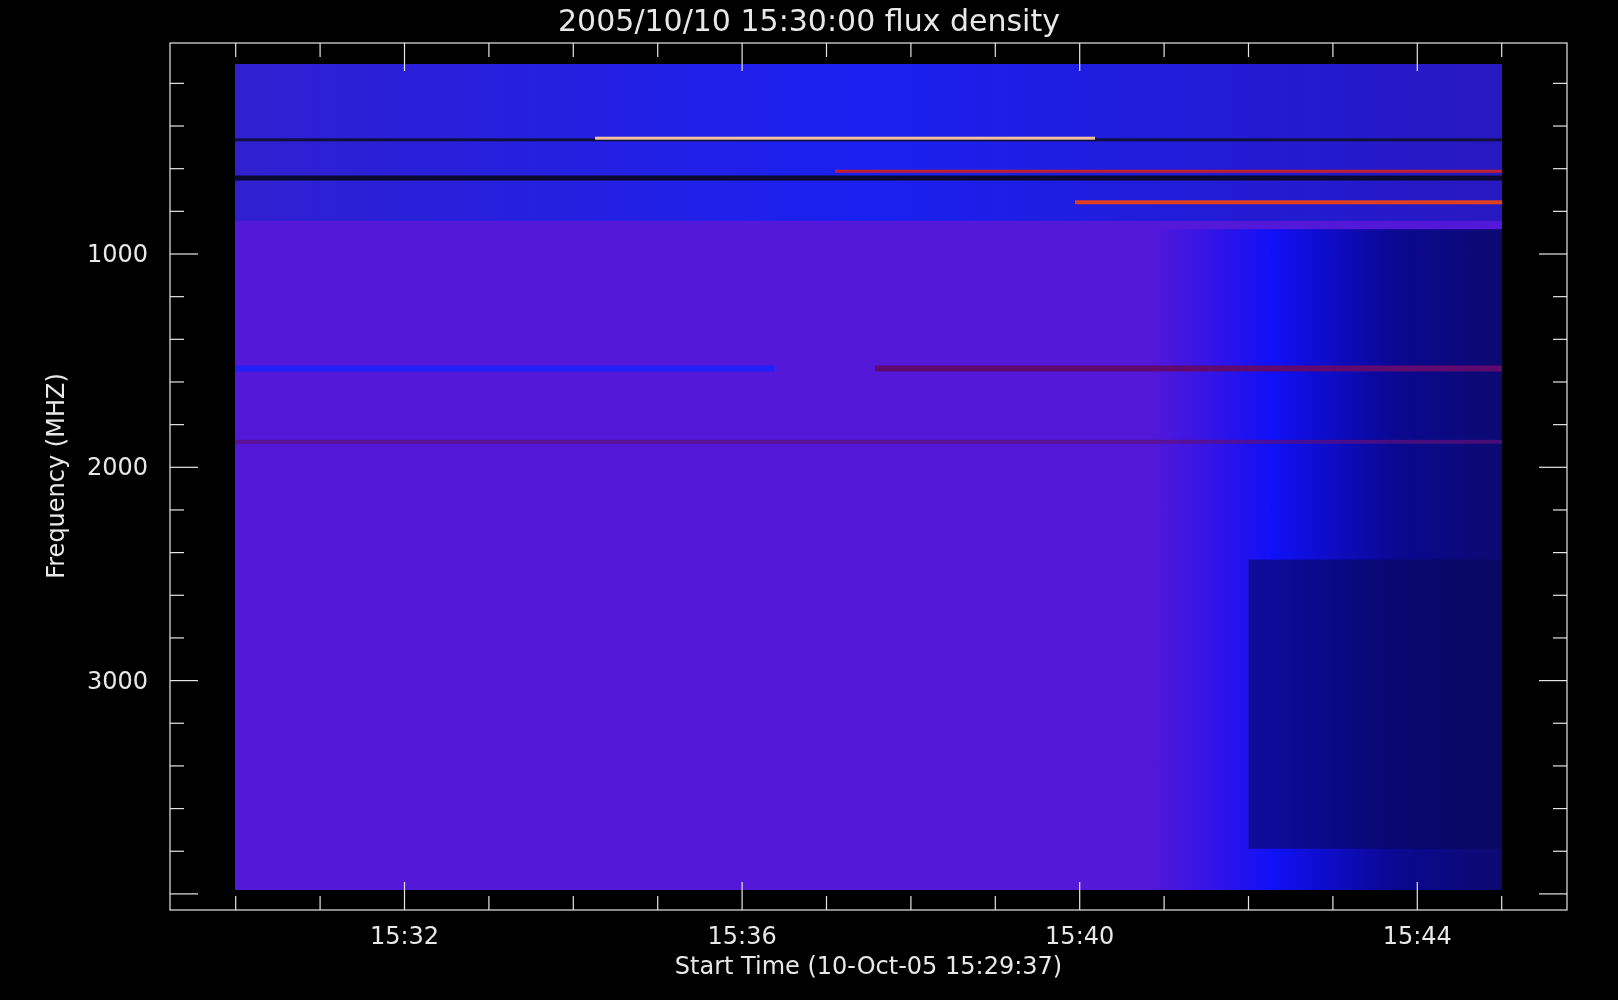  Describe the element at coordinates (868, 966) in the screenshot. I see `x-axis-label: Start Time (10-Oct-05 15:29:37)` at that location.